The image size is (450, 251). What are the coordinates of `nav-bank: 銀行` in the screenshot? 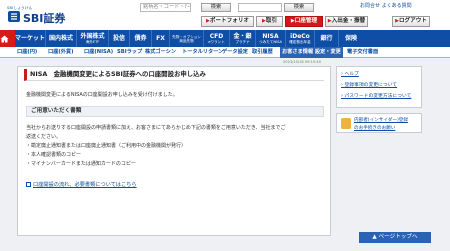 It's located at (327, 38).